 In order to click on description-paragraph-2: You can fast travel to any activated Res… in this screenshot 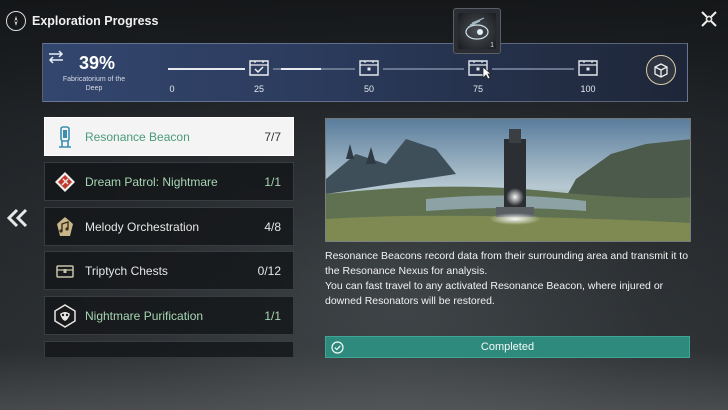, I will do `click(494, 293)`.